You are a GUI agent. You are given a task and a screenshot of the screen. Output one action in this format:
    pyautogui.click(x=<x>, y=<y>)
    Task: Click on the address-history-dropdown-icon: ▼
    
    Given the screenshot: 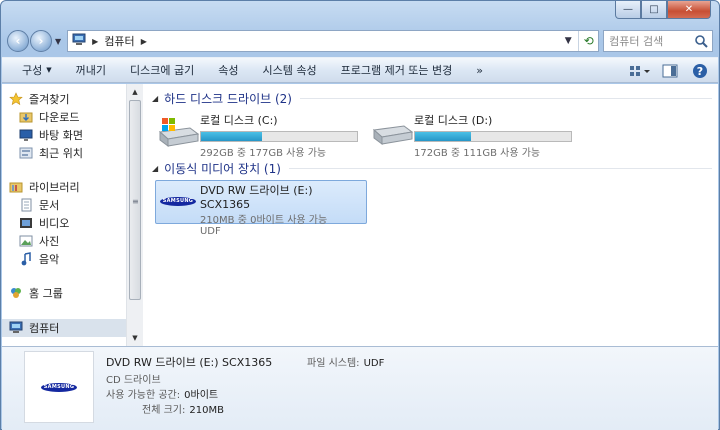 What is the action you would take?
    pyautogui.click(x=568, y=41)
    